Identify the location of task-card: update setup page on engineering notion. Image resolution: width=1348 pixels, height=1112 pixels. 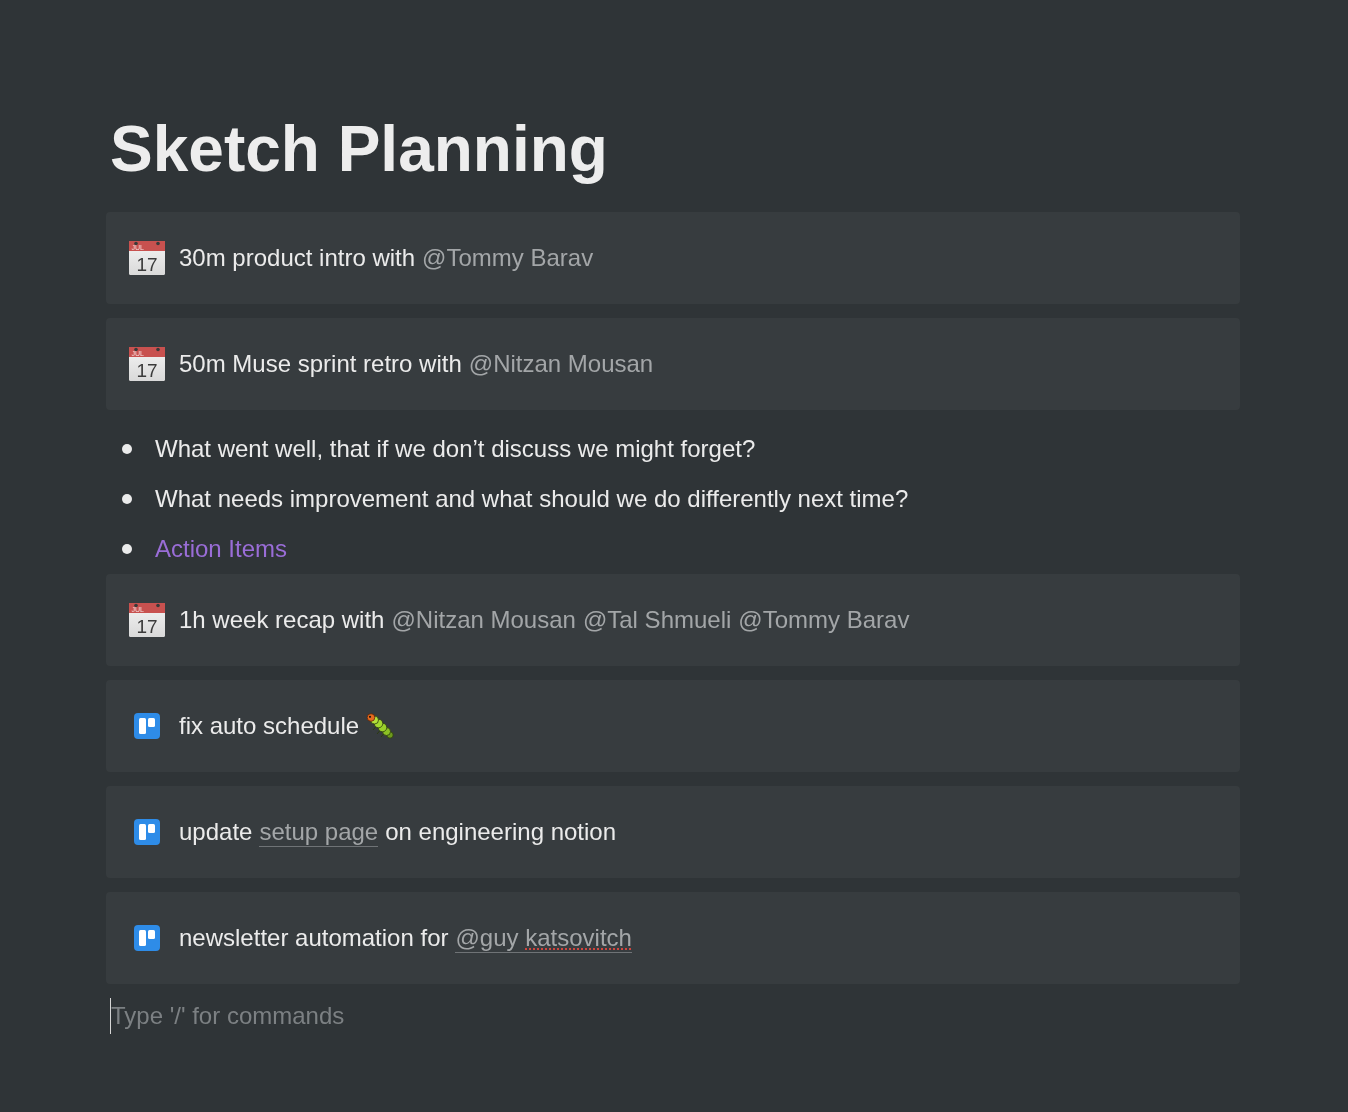
(673, 832).